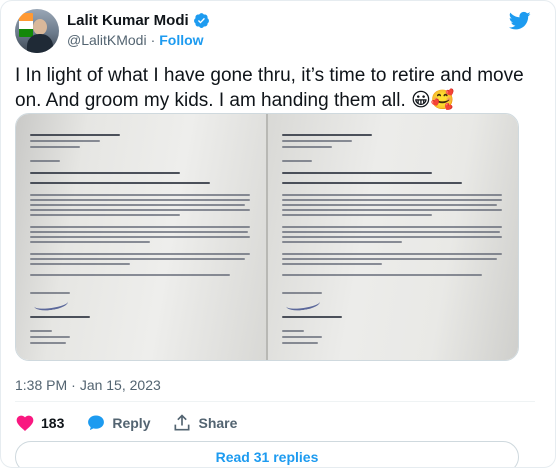 The height and width of the screenshot is (468, 556). I want to click on author-block: Lalit Kumar Modi @LalitKModi · Follow, so click(138, 29).